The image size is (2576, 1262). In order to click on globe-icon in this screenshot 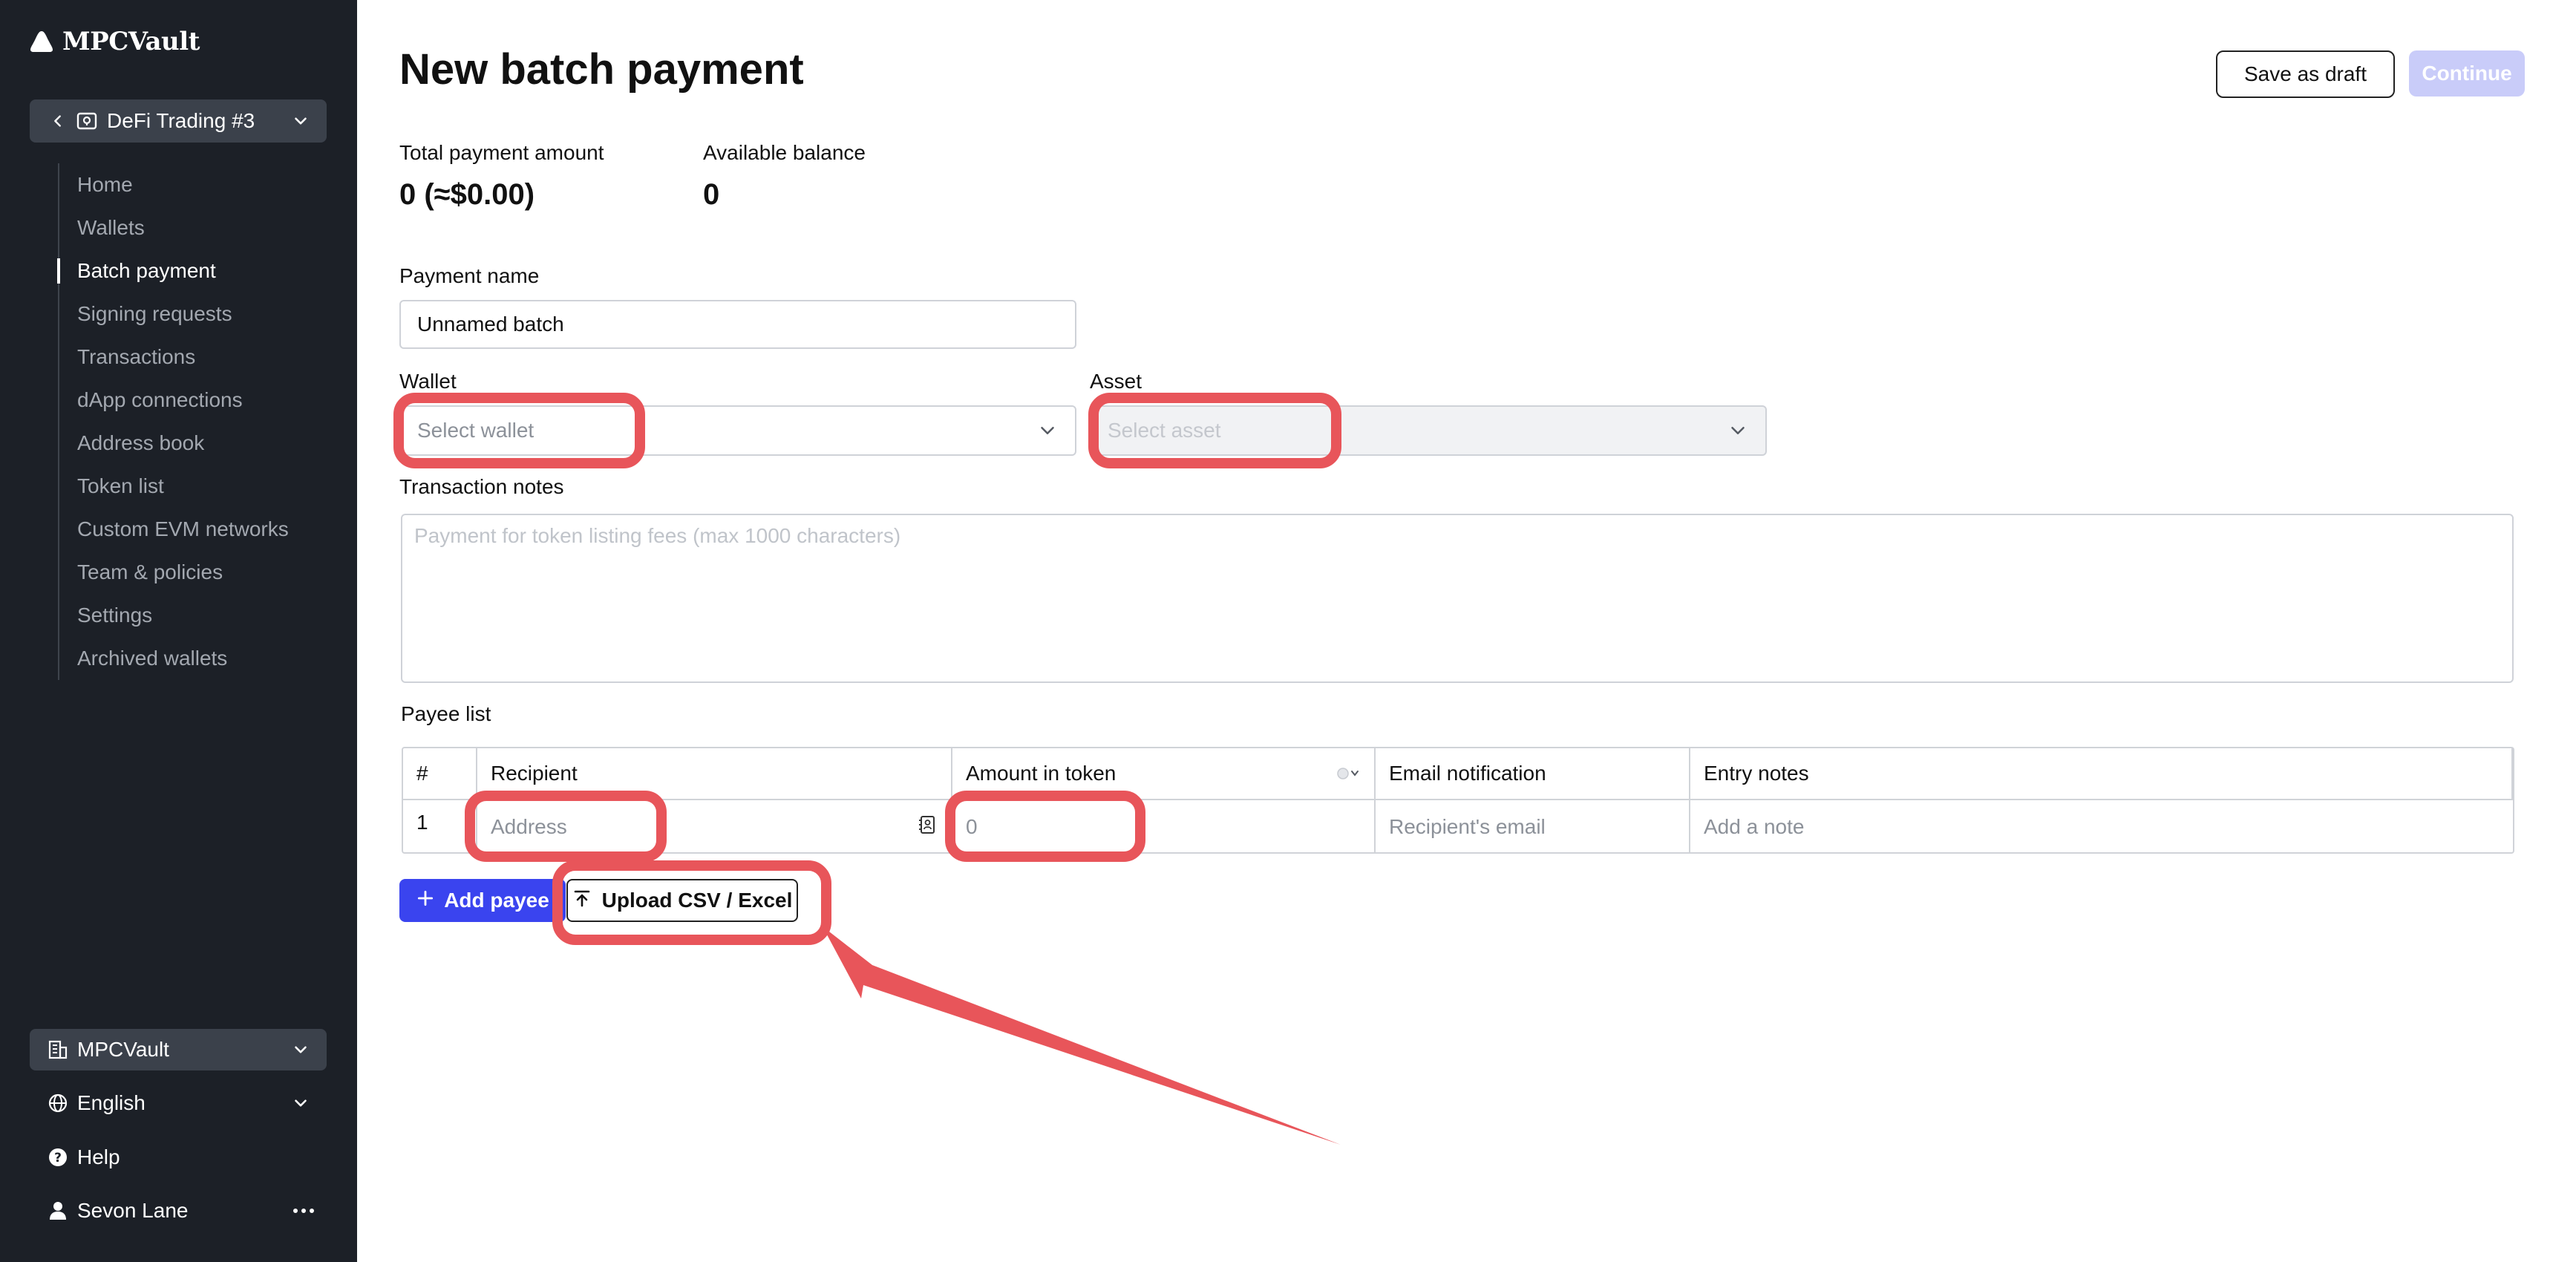, I will do `click(58, 1103)`.